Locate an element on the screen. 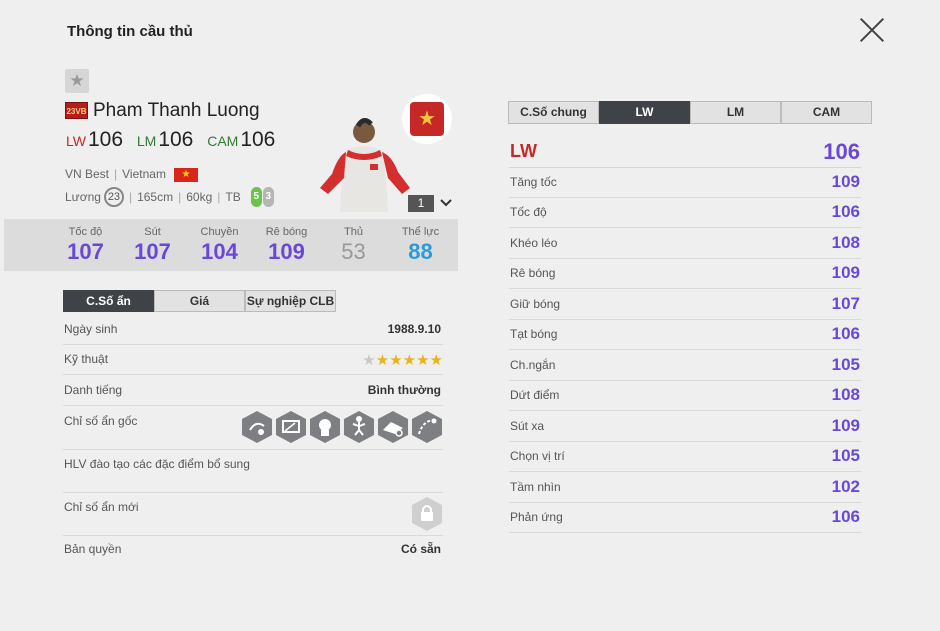 Image resolution: width=940 pixels, height=631 pixels. stat-row-value: 107 is located at coordinates (845, 303).